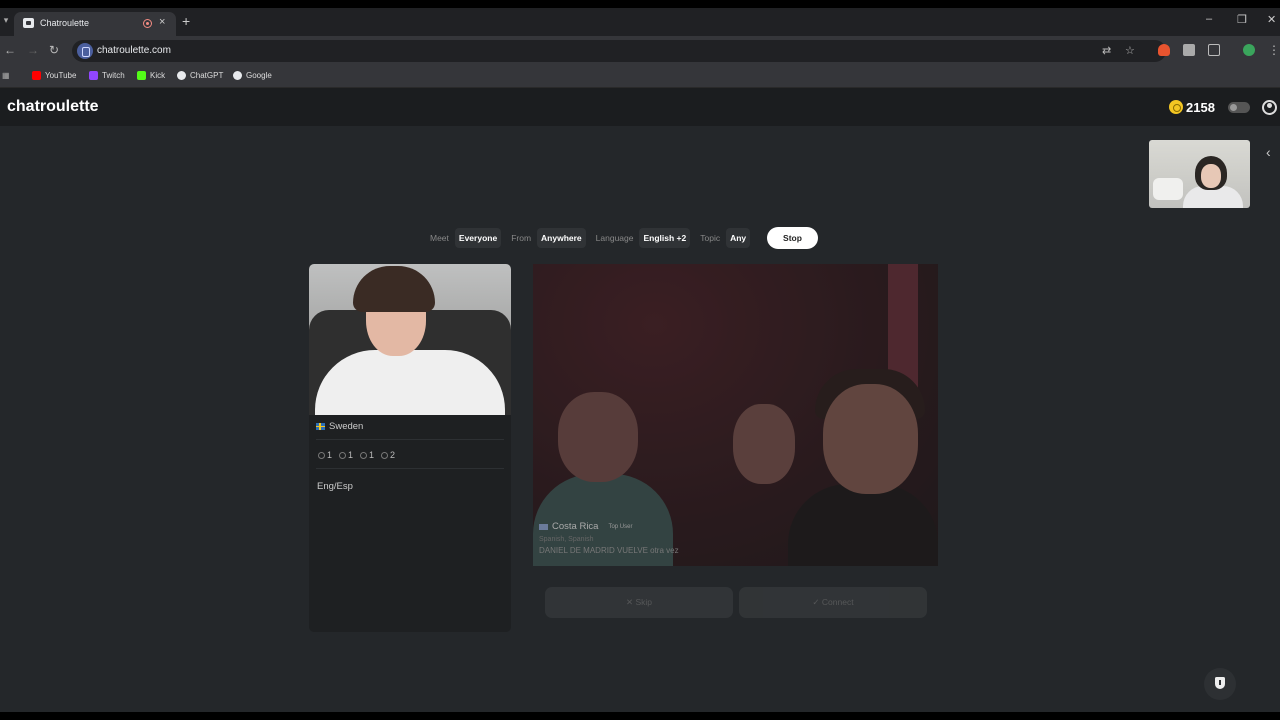 Image resolution: width=1280 pixels, height=720 pixels. I want to click on extensions-puzzle-icon, so click(1214, 50).